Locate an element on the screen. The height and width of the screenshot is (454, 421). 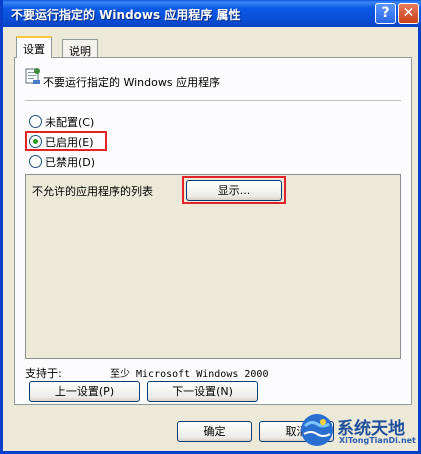
enabled-highlight-box is located at coordinates (66, 141).